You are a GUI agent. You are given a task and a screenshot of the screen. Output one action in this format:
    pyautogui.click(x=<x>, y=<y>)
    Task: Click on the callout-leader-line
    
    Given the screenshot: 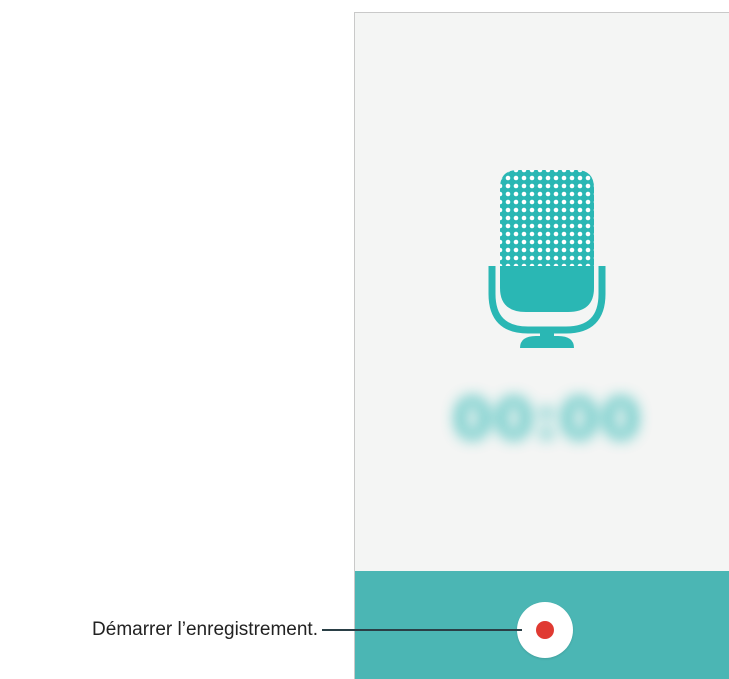 What is the action you would take?
    pyautogui.click(x=422, y=630)
    